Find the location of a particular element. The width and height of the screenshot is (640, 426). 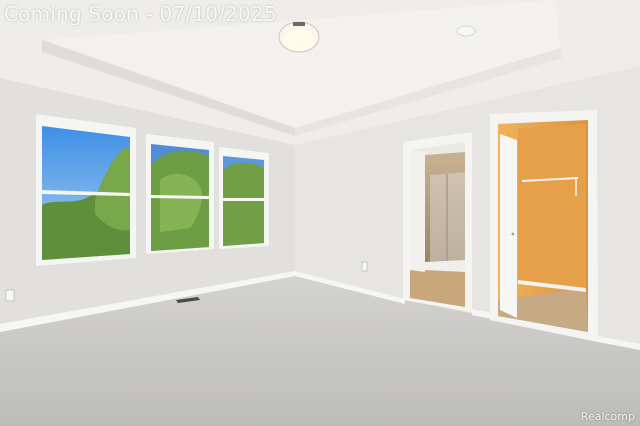

listing-caption: Coming Soon - 07/10/2025 is located at coordinates (140, 14).